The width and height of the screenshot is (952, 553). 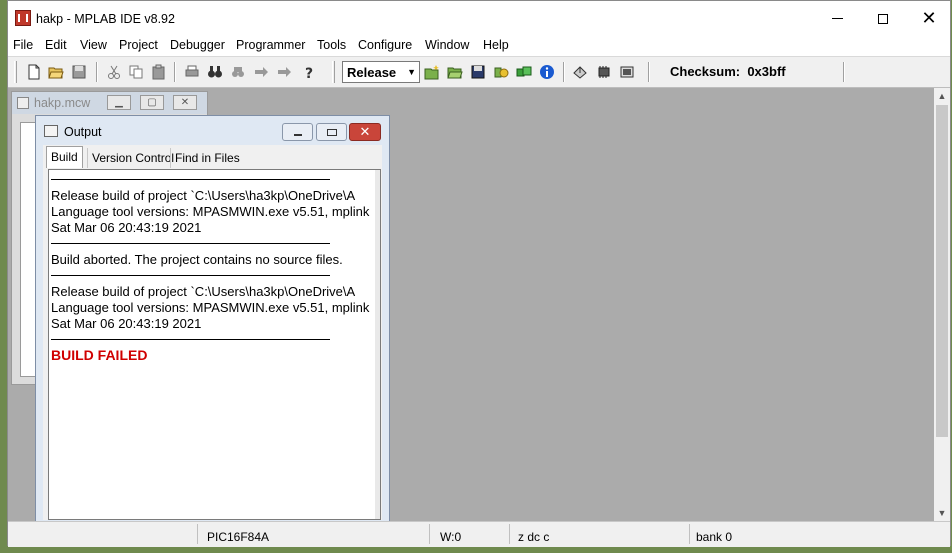 What do you see at coordinates (942, 271) in the screenshot?
I see `scrollbar-thumb` at bounding box center [942, 271].